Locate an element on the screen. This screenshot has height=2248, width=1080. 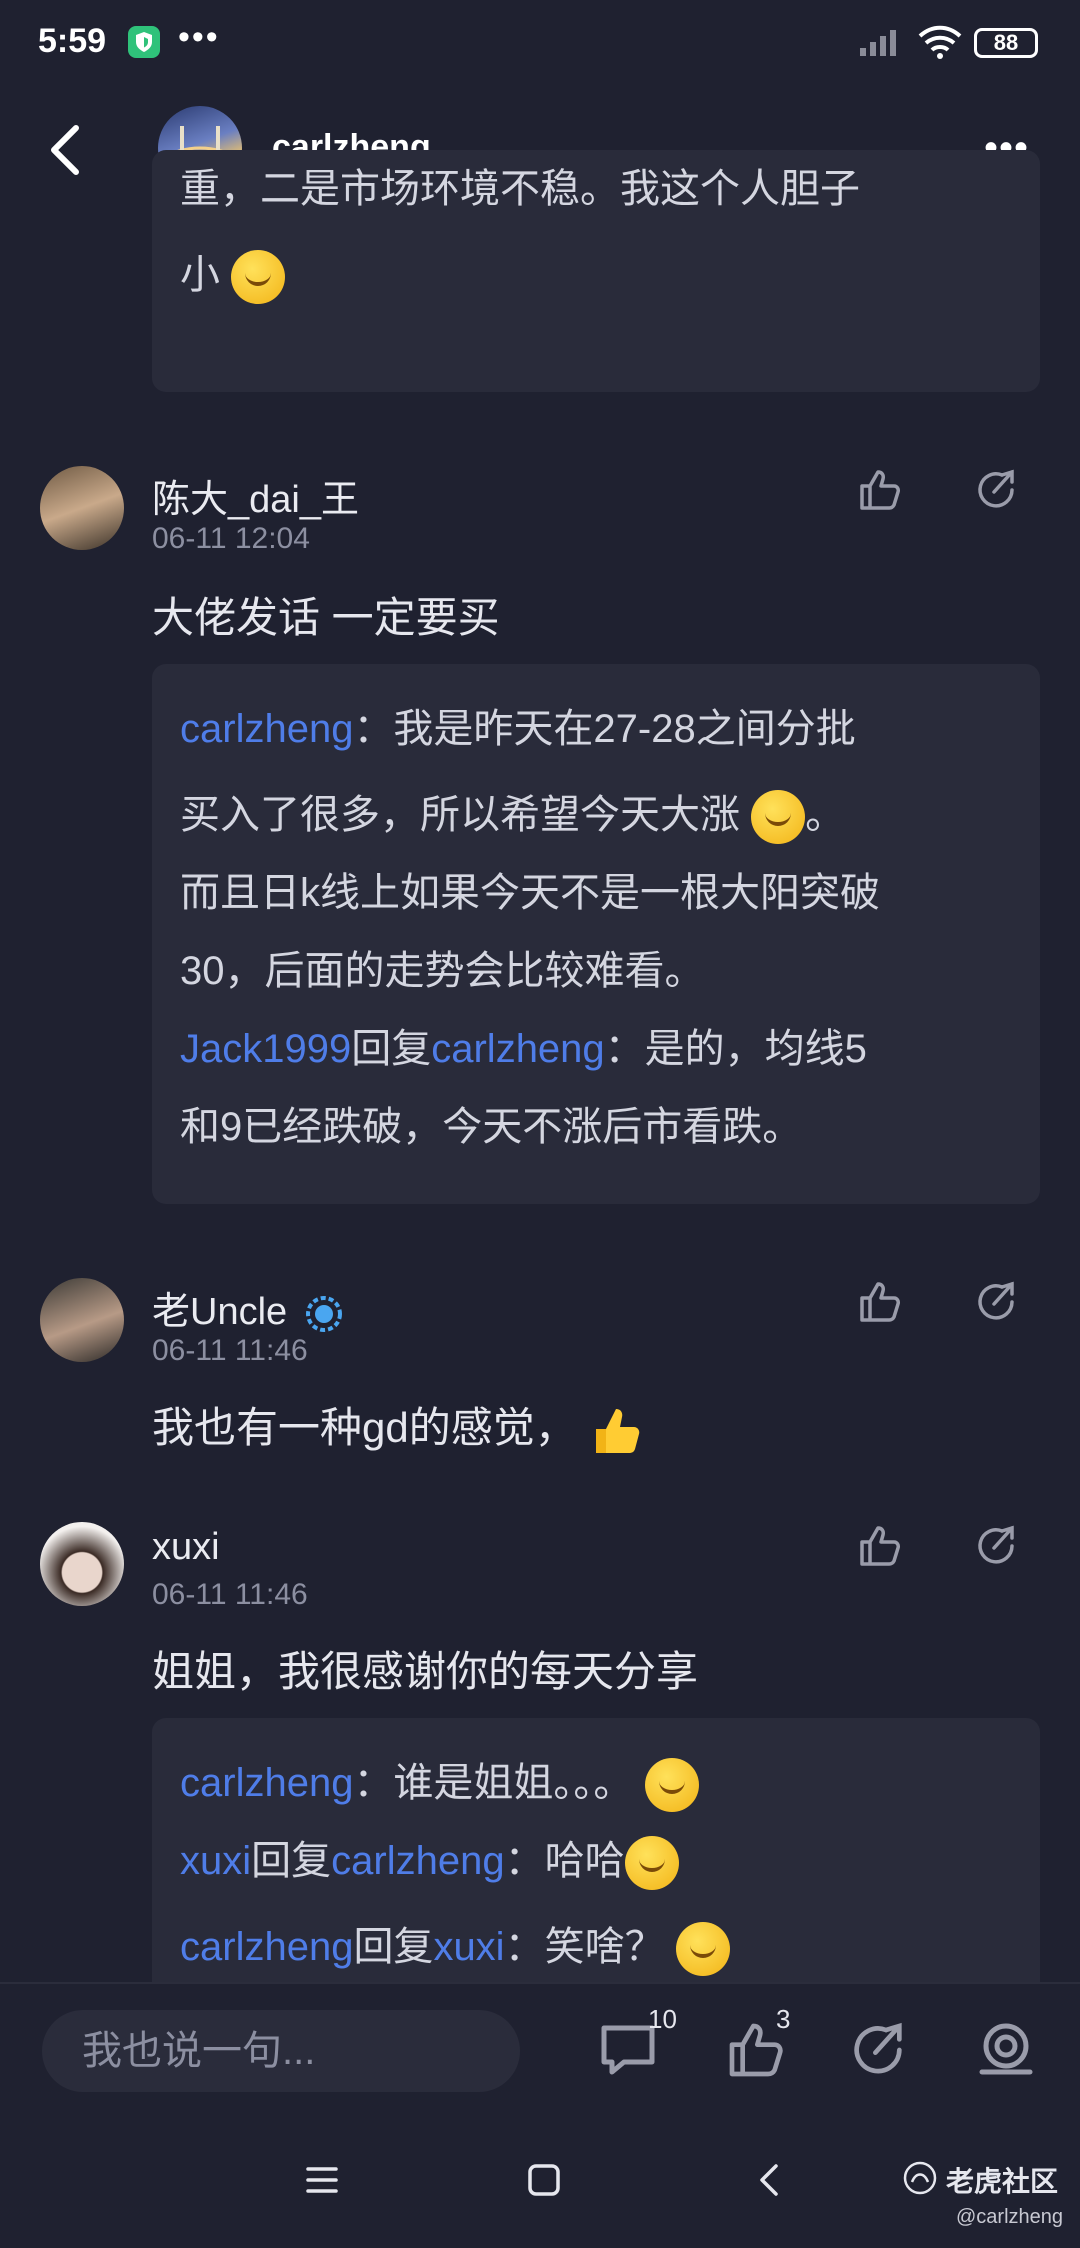
grin-emoji-icon is located at coordinates (651, 1863).